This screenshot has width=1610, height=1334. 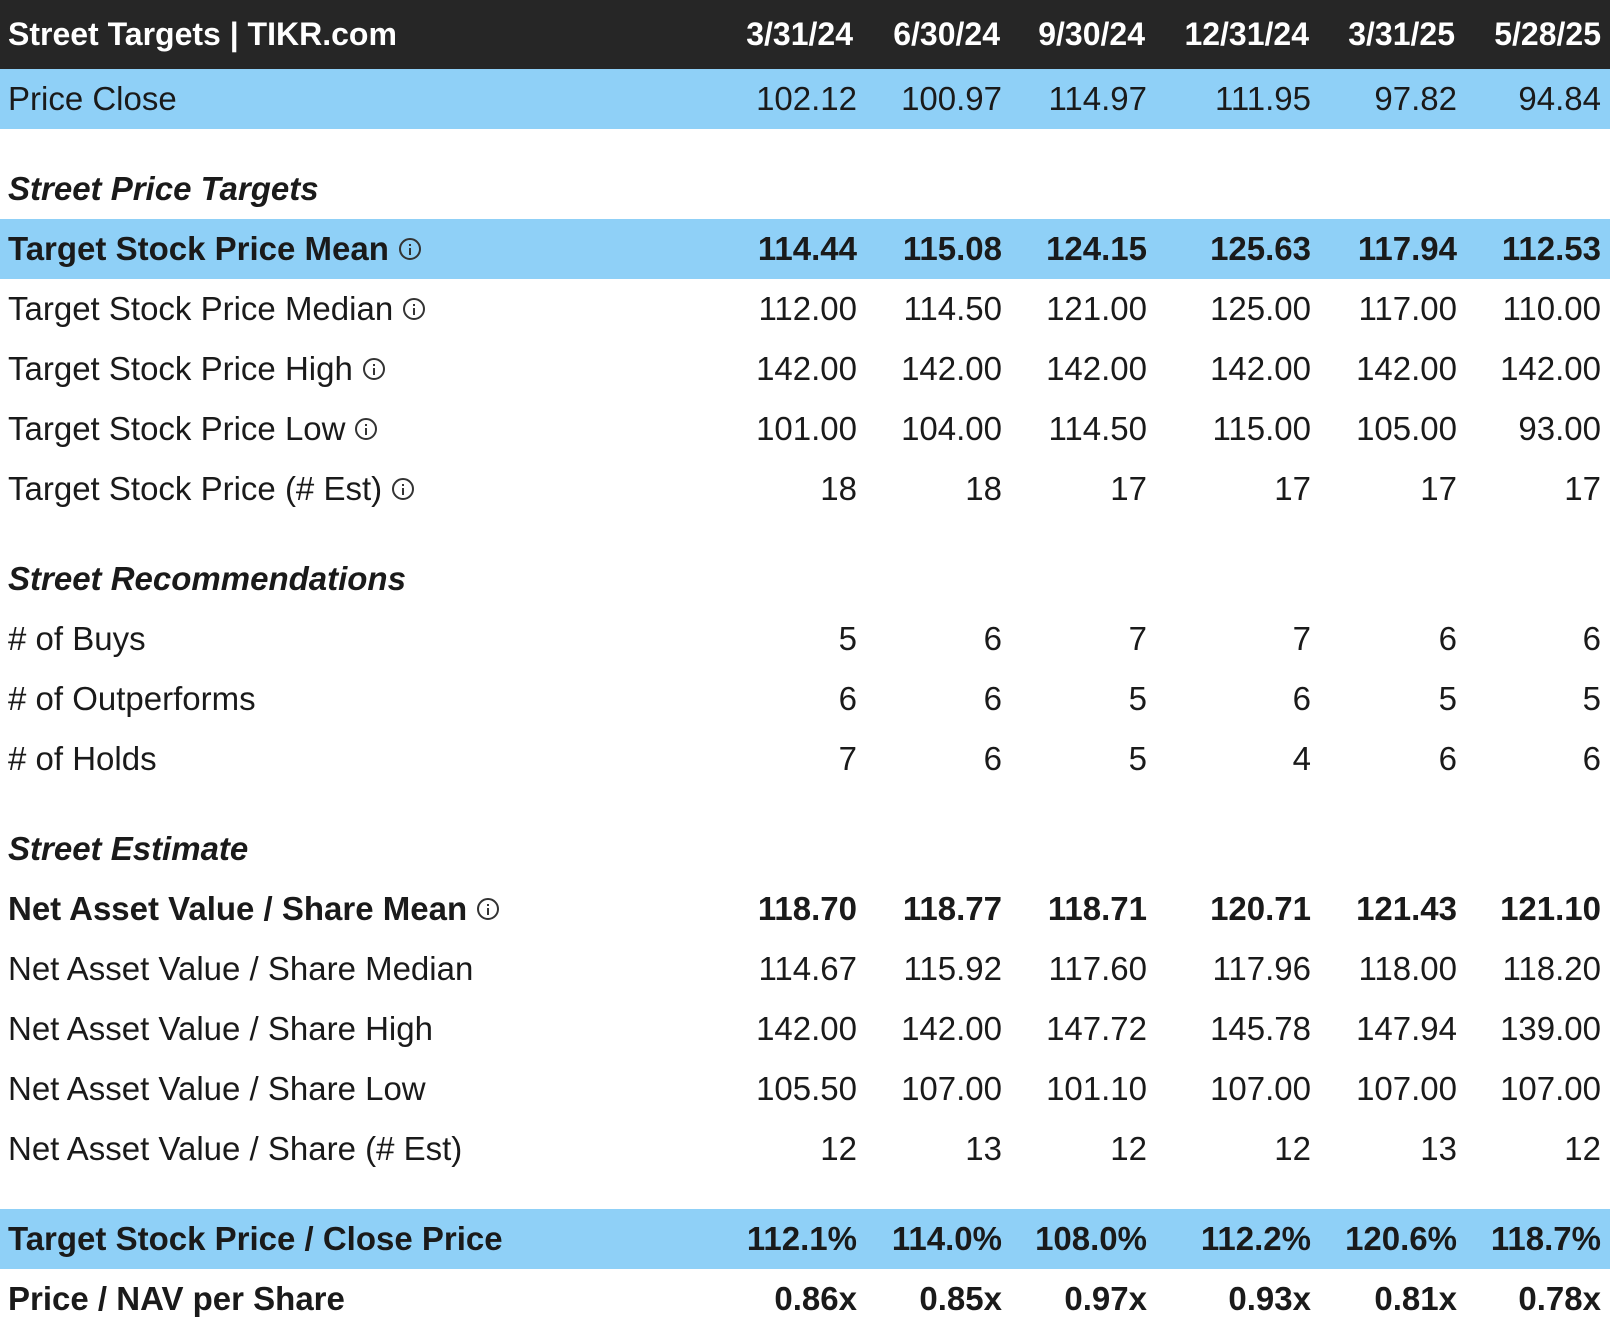 I want to click on cell-value: 101.00, so click(x=806, y=428).